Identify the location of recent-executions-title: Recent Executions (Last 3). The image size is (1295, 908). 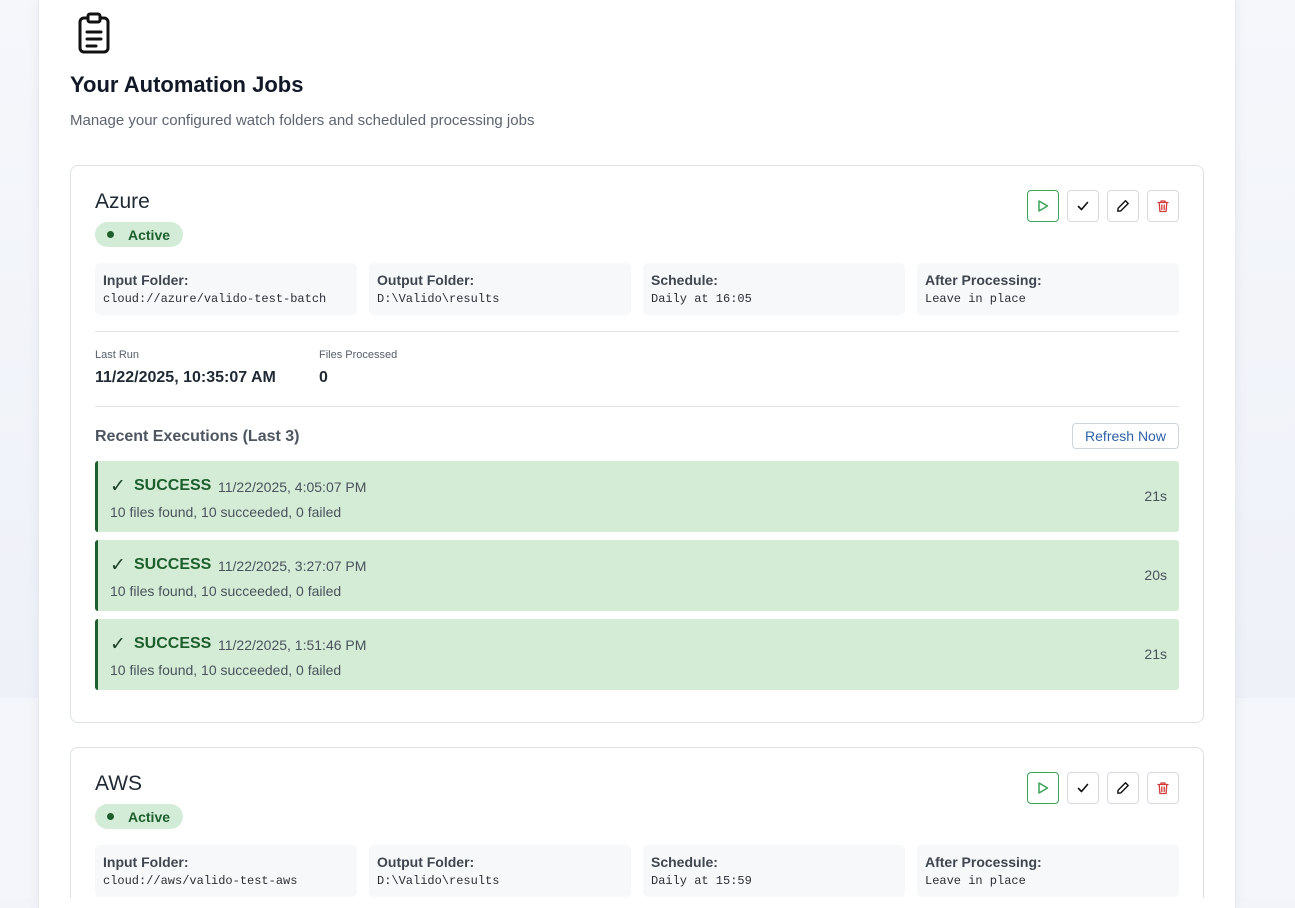
(197, 436).